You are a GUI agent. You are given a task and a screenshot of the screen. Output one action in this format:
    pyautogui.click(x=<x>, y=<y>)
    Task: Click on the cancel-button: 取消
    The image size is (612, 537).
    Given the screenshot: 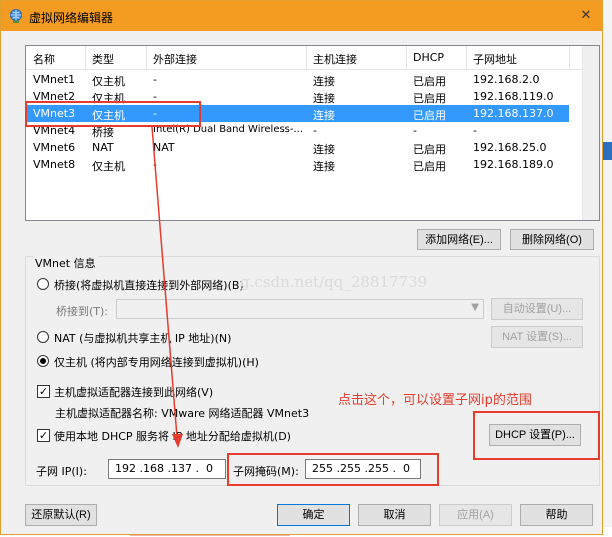 What is the action you would take?
    pyautogui.click(x=394, y=515)
    